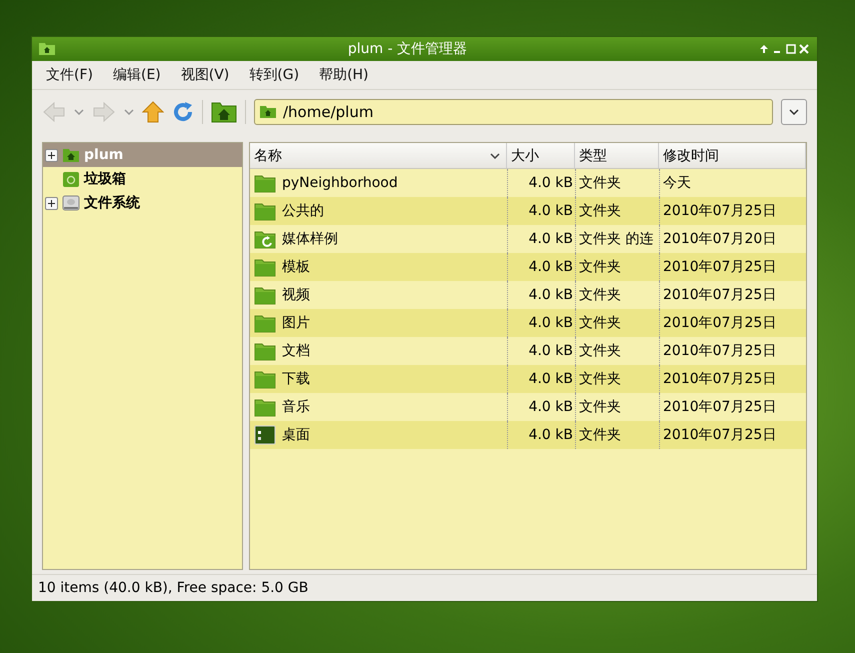 The width and height of the screenshot is (855, 653). I want to click on table-cell: 桌面, so click(378, 435).